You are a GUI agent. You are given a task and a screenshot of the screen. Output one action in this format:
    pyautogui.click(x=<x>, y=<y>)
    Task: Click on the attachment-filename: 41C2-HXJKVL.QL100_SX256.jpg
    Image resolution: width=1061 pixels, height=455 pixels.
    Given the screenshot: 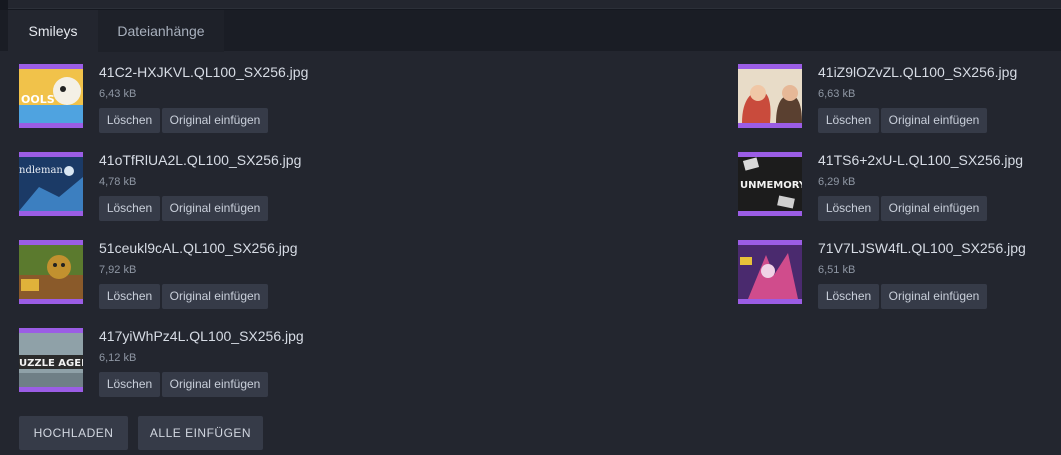 What is the action you would take?
    pyautogui.click(x=204, y=72)
    